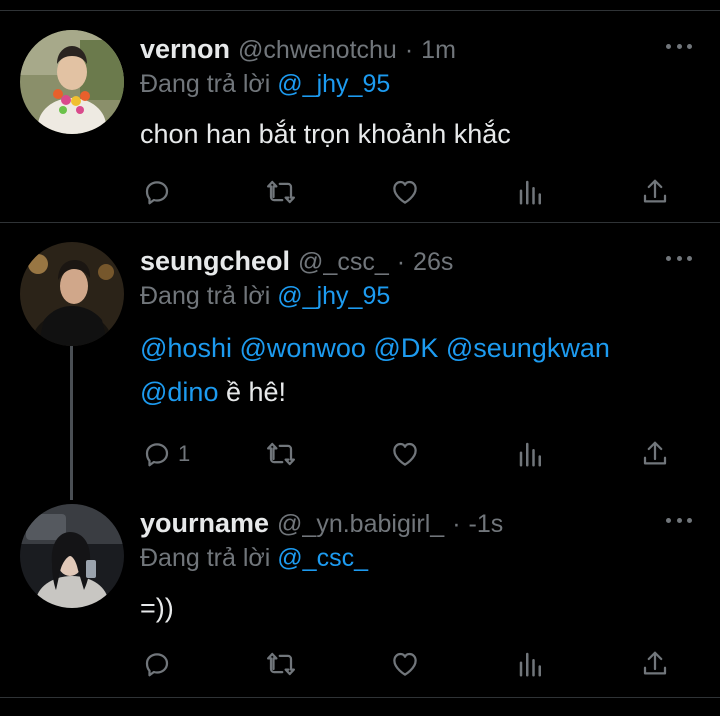  I want to click on thread-line, so click(71, 423).